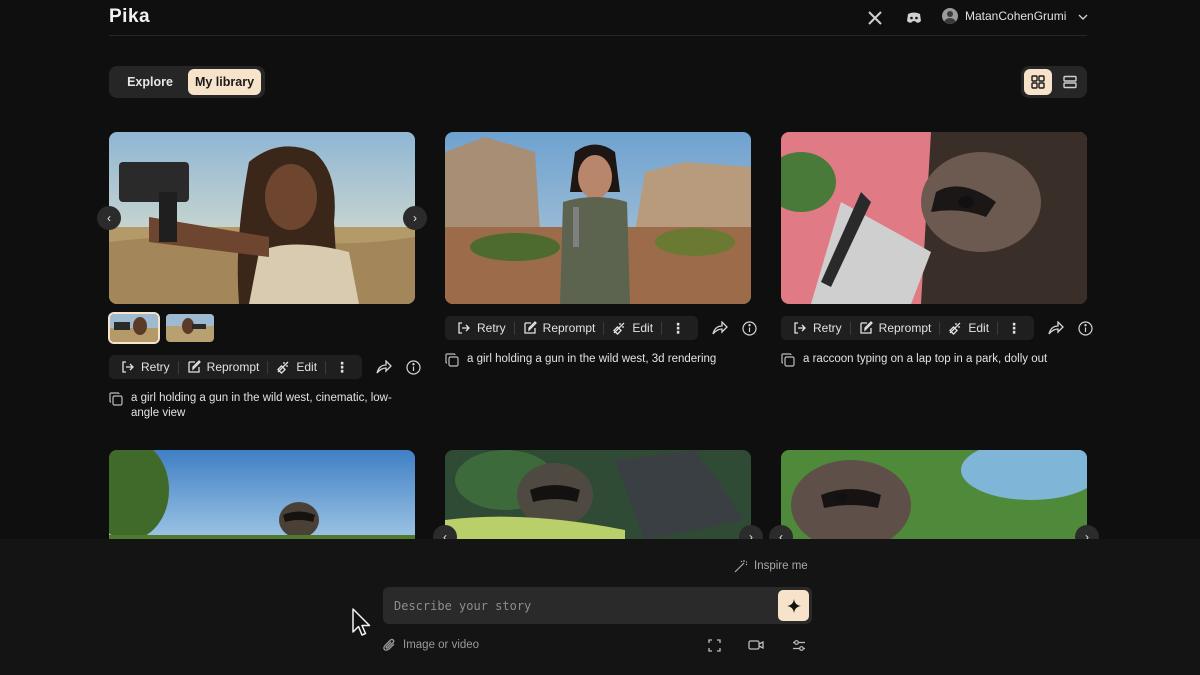  Describe the element at coordinates (262, 500) in the screenshot. I see `video-card-4-preview` at that location.